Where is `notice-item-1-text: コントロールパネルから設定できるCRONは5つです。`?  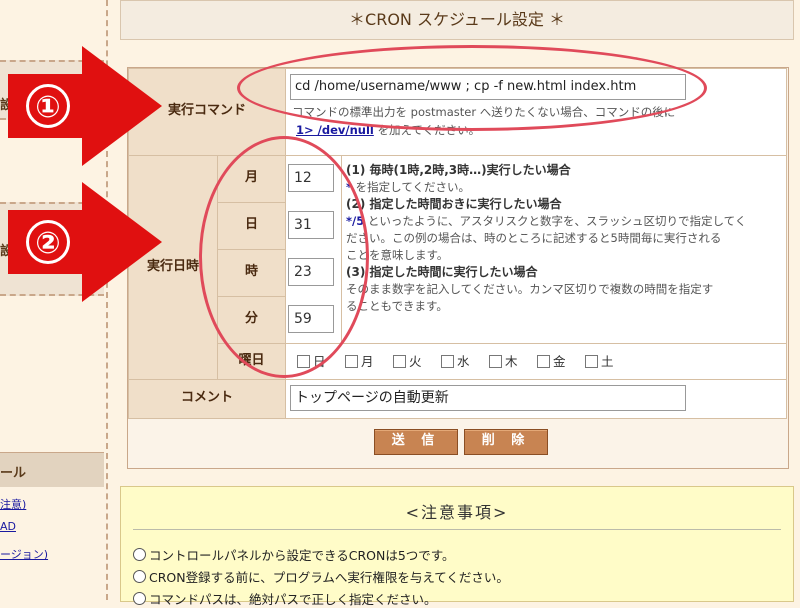 notice-item-1-text: コントロールパネルから設定できるCRONは5つです。 is located at coordinates (302, 555).